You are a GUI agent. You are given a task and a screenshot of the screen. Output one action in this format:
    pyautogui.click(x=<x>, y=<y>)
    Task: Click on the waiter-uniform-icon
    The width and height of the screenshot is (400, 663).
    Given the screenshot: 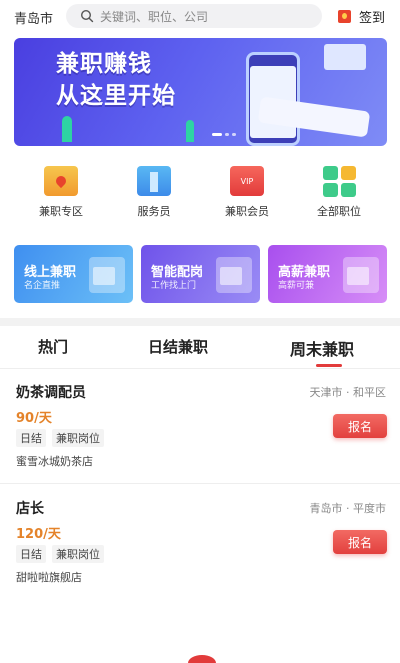 What is the action you would take?
    pyautogui.click(x=154, y=181)
    